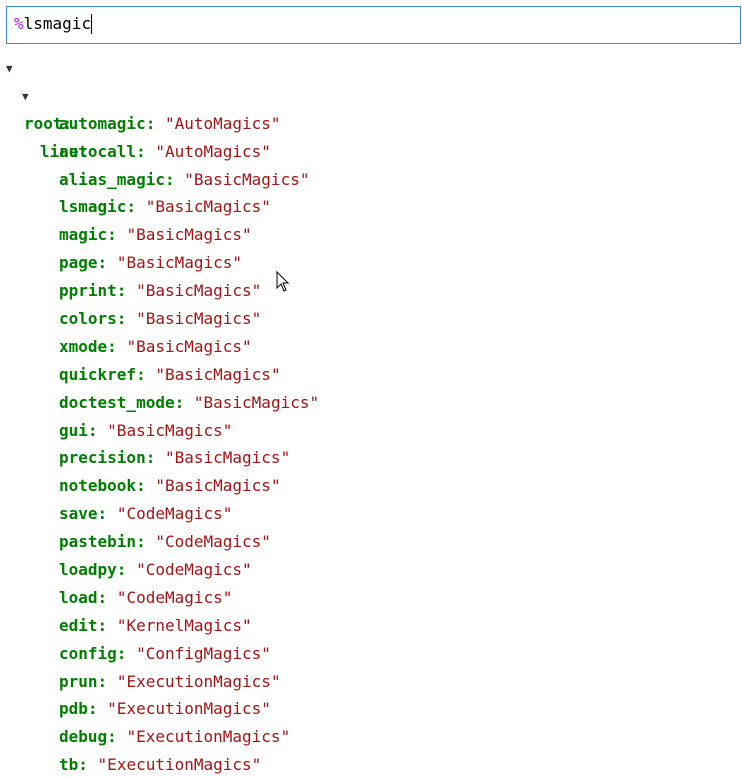  What do you see at coordinates (107, 458) in the screenshot?
I see `magic-key: precision:` at bounding box center [107, 458].